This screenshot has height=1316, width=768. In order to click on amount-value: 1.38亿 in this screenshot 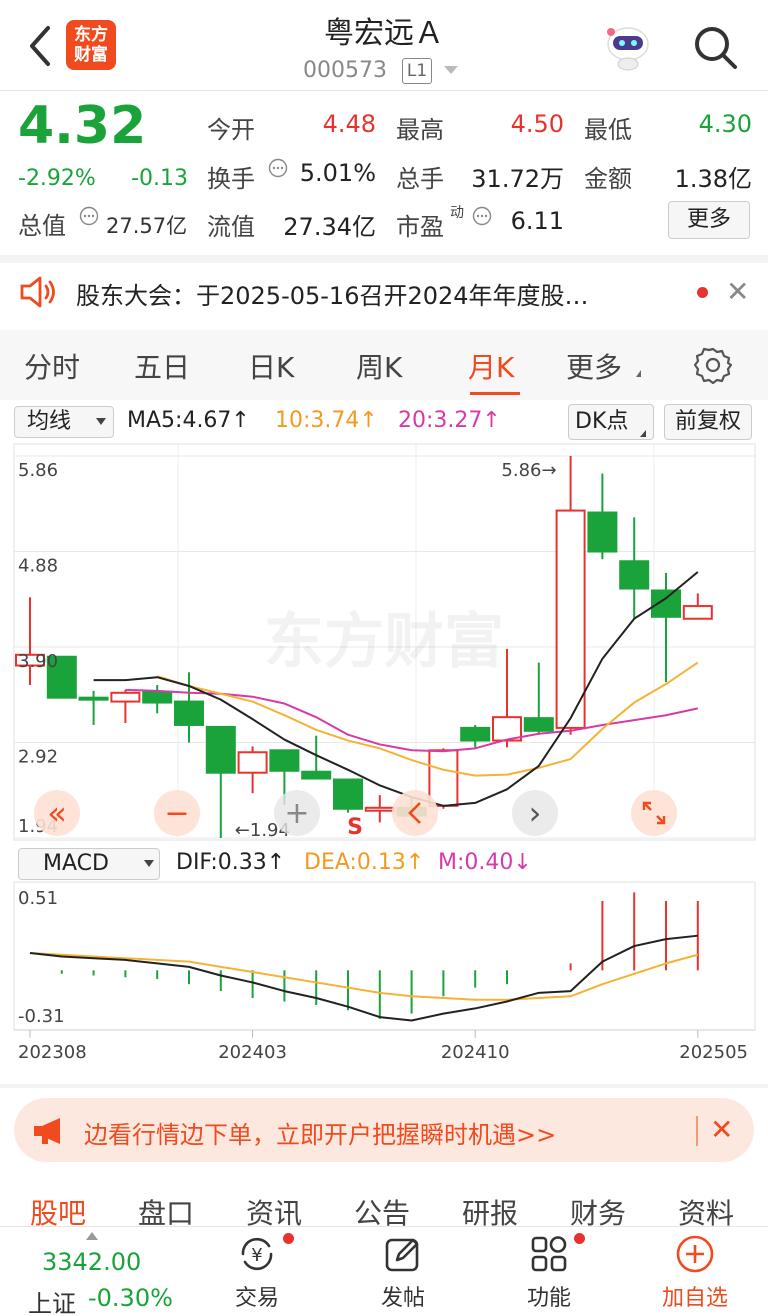, I will do `click(713, 179)`.